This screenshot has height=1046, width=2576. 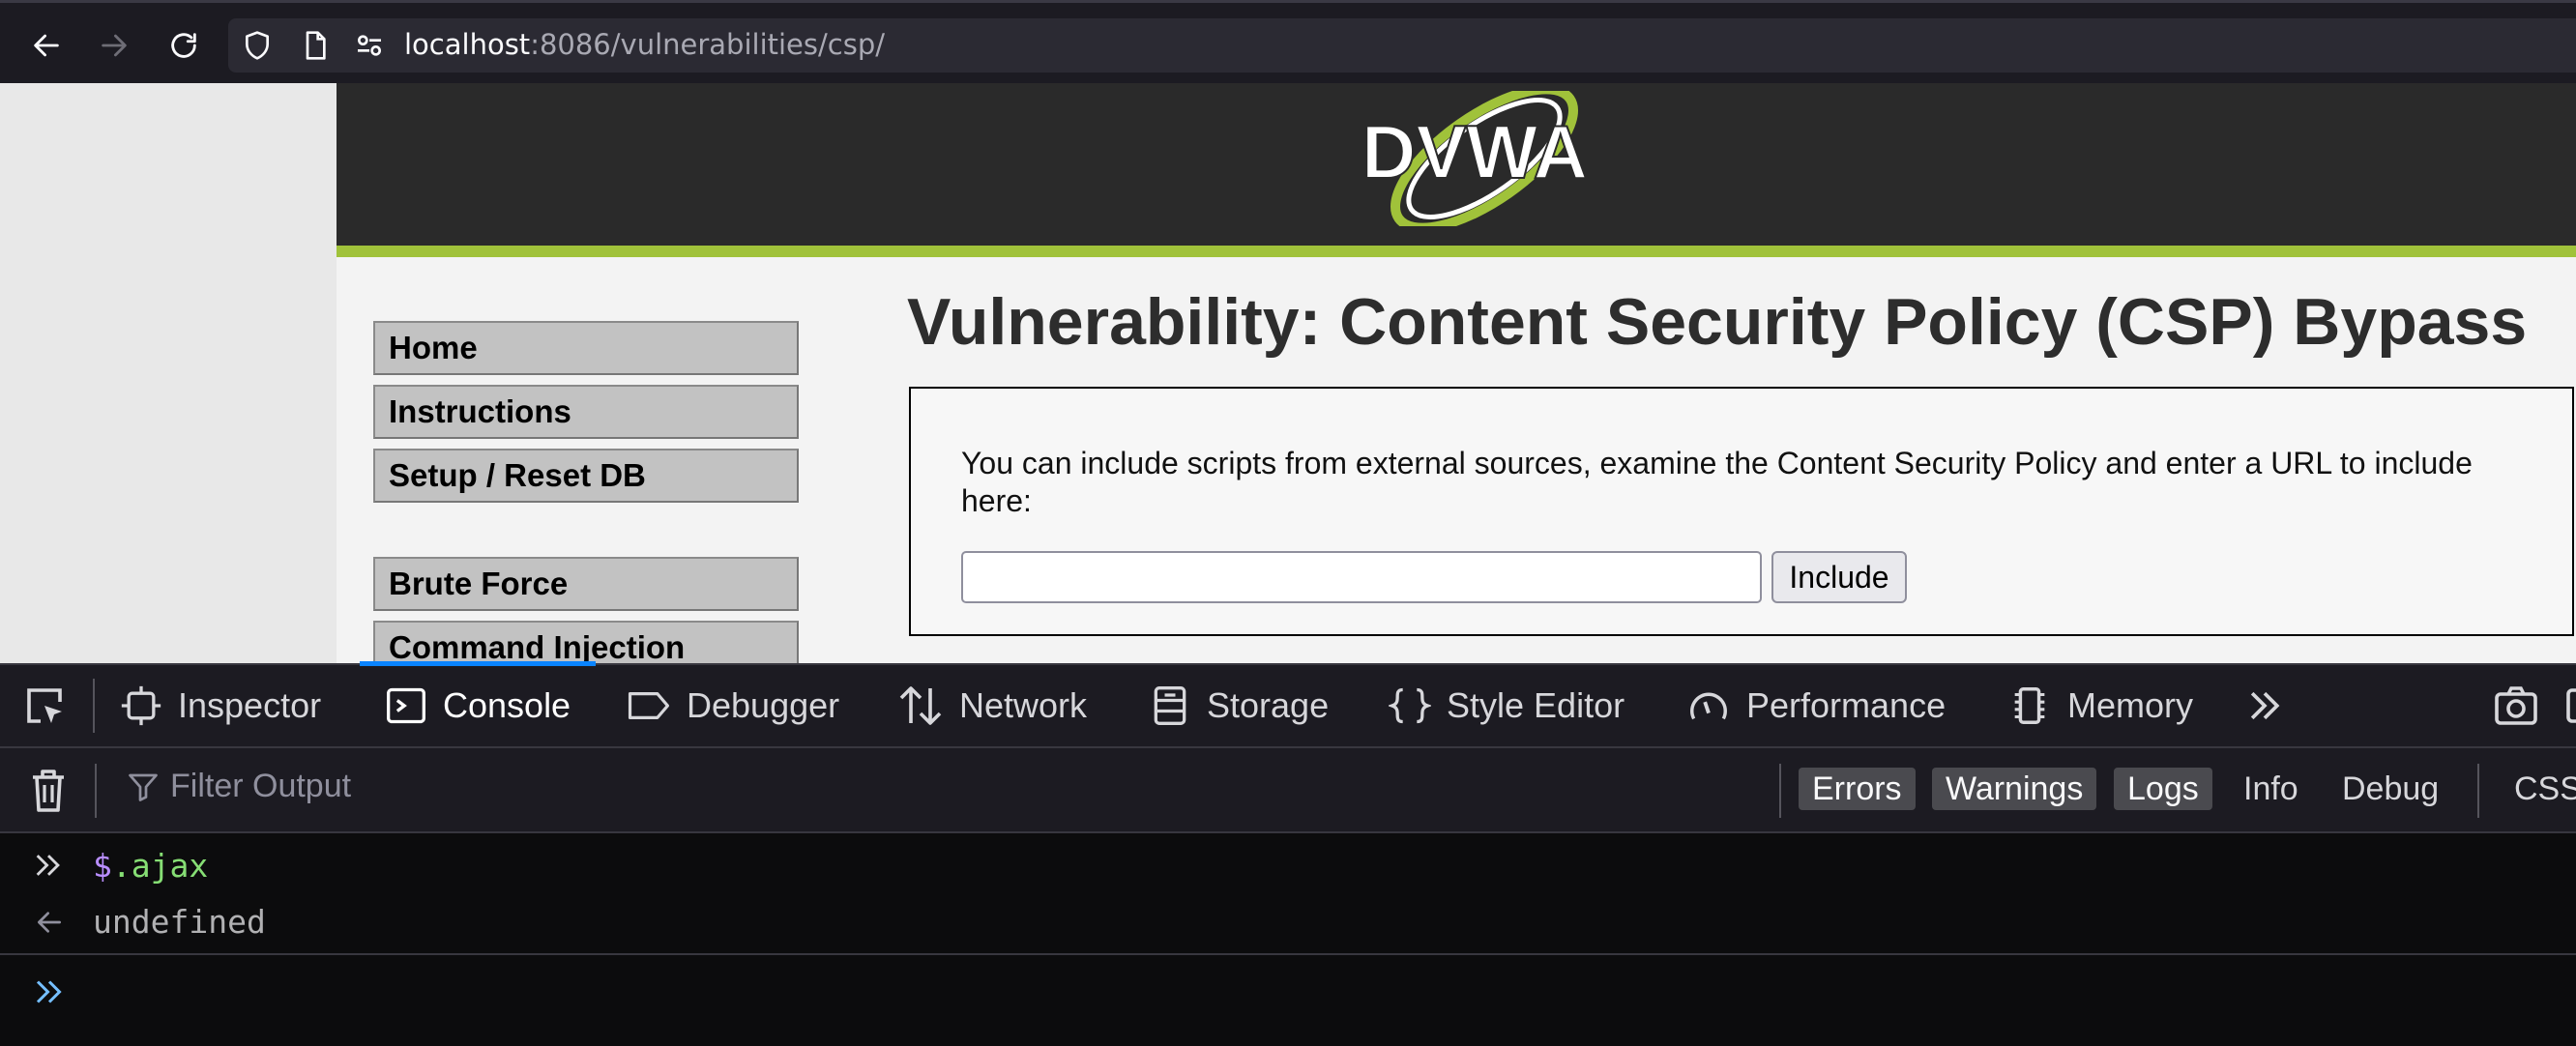 I want to click on include-url-input, so click(x=1361, y=577).